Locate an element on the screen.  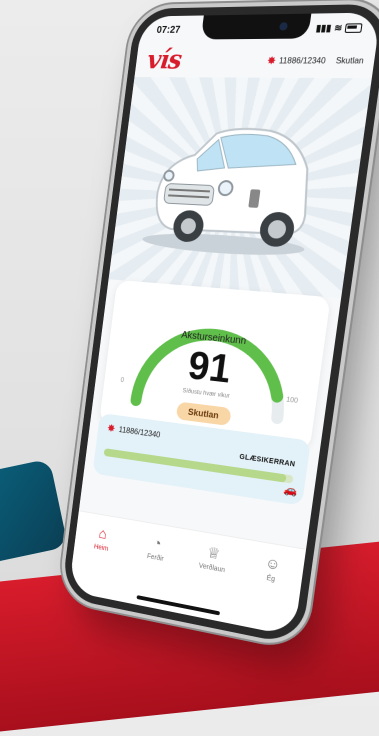
speedometer-icon: ◔ is located at coordinates (157, 543).